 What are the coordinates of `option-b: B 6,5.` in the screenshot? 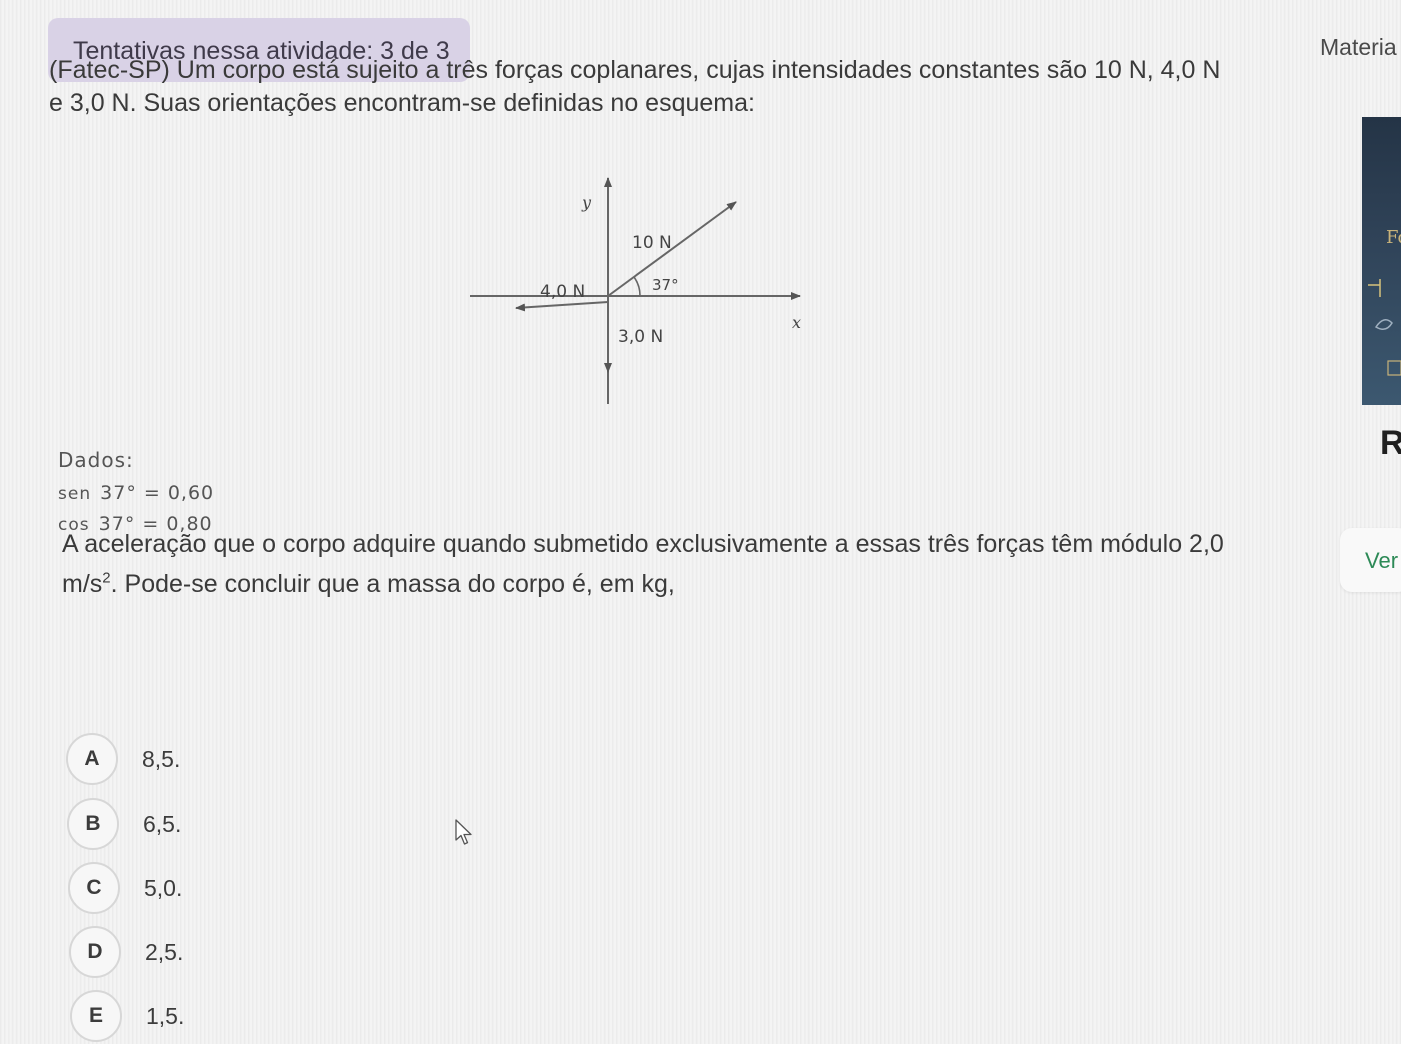 It's located at (124, 824).